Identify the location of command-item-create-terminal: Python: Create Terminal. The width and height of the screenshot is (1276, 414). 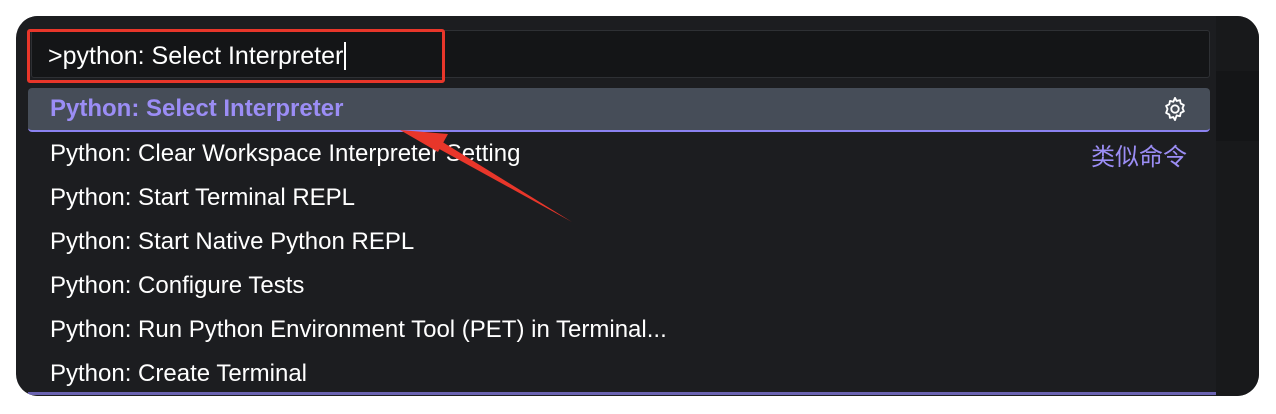
(617, 374).